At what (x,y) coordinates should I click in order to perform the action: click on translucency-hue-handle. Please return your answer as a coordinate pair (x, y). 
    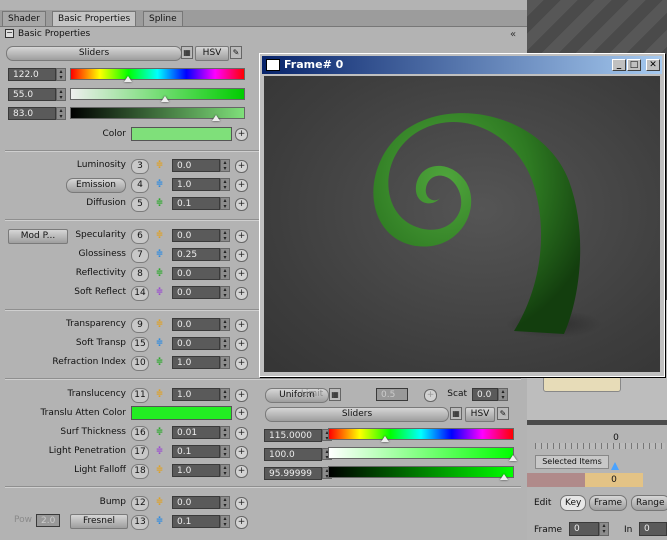
    Looking at the image, I should click on (385, 439).